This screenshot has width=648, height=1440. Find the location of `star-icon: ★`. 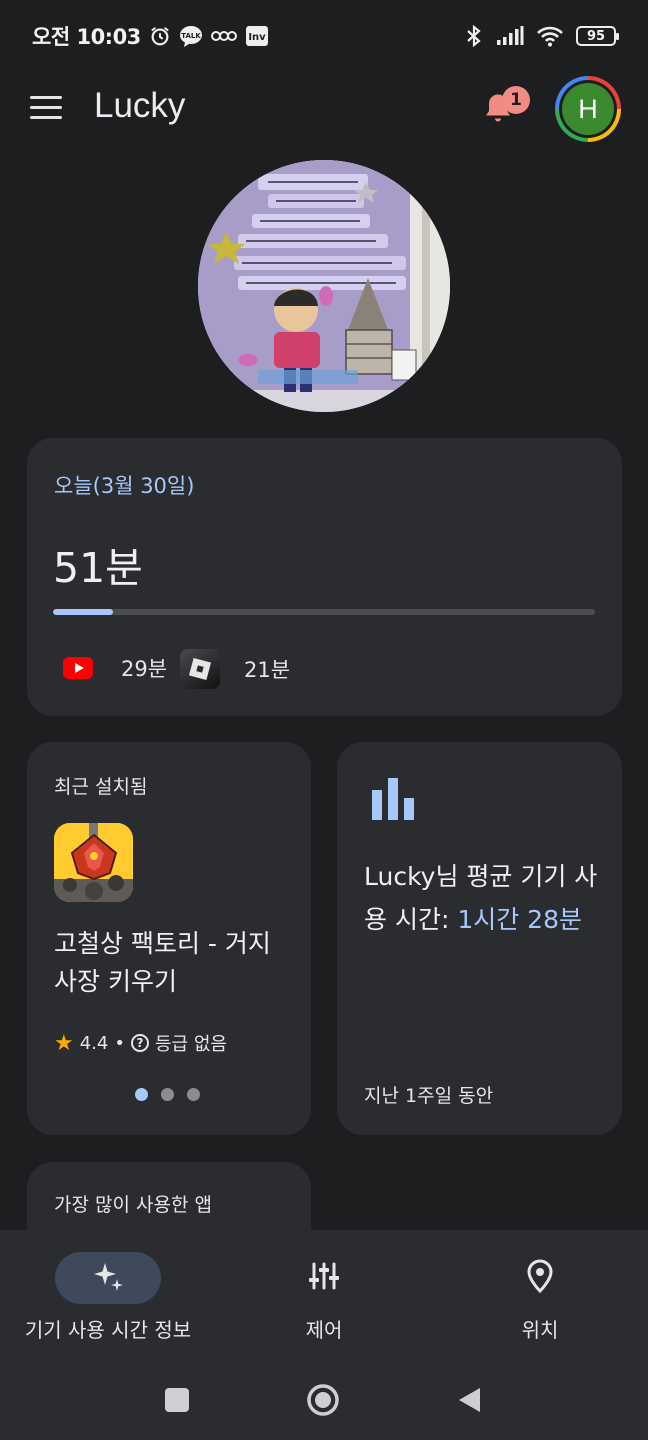

star-icon: ★ is located at coordinates (64, 1043).